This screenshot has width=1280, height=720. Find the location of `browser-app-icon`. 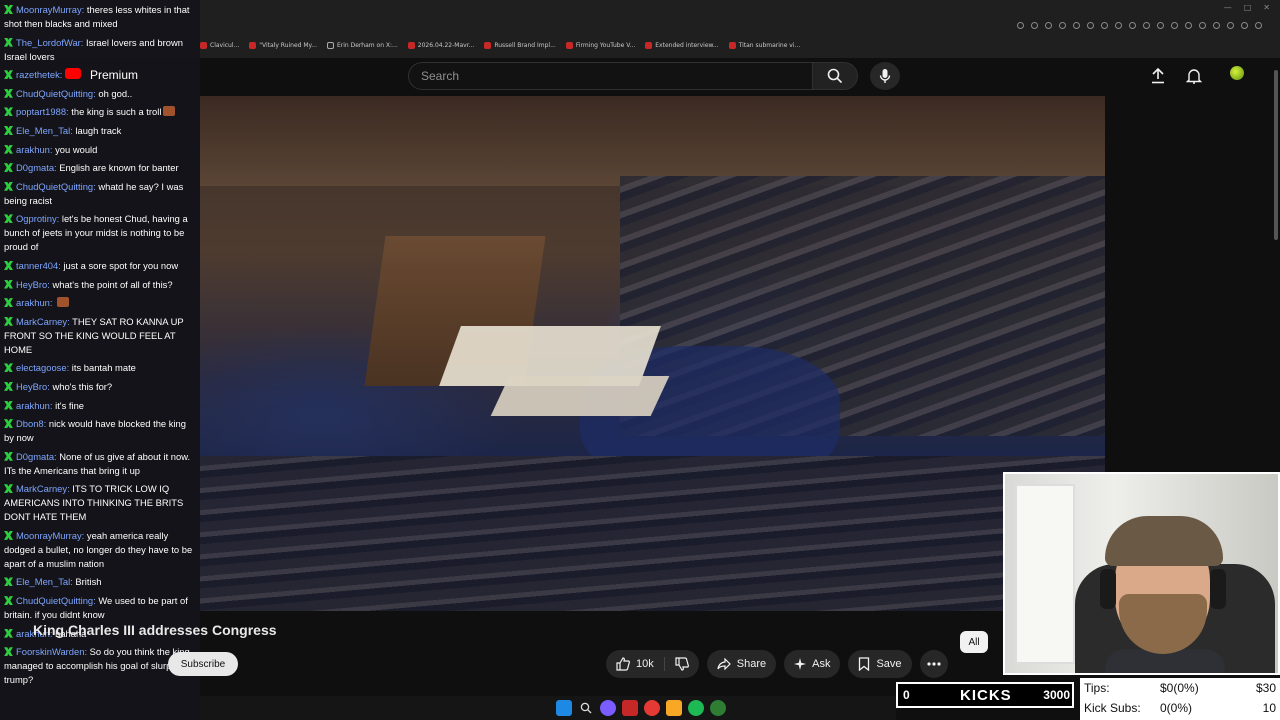

browser-app-icon is located at coordinates (652, 708).